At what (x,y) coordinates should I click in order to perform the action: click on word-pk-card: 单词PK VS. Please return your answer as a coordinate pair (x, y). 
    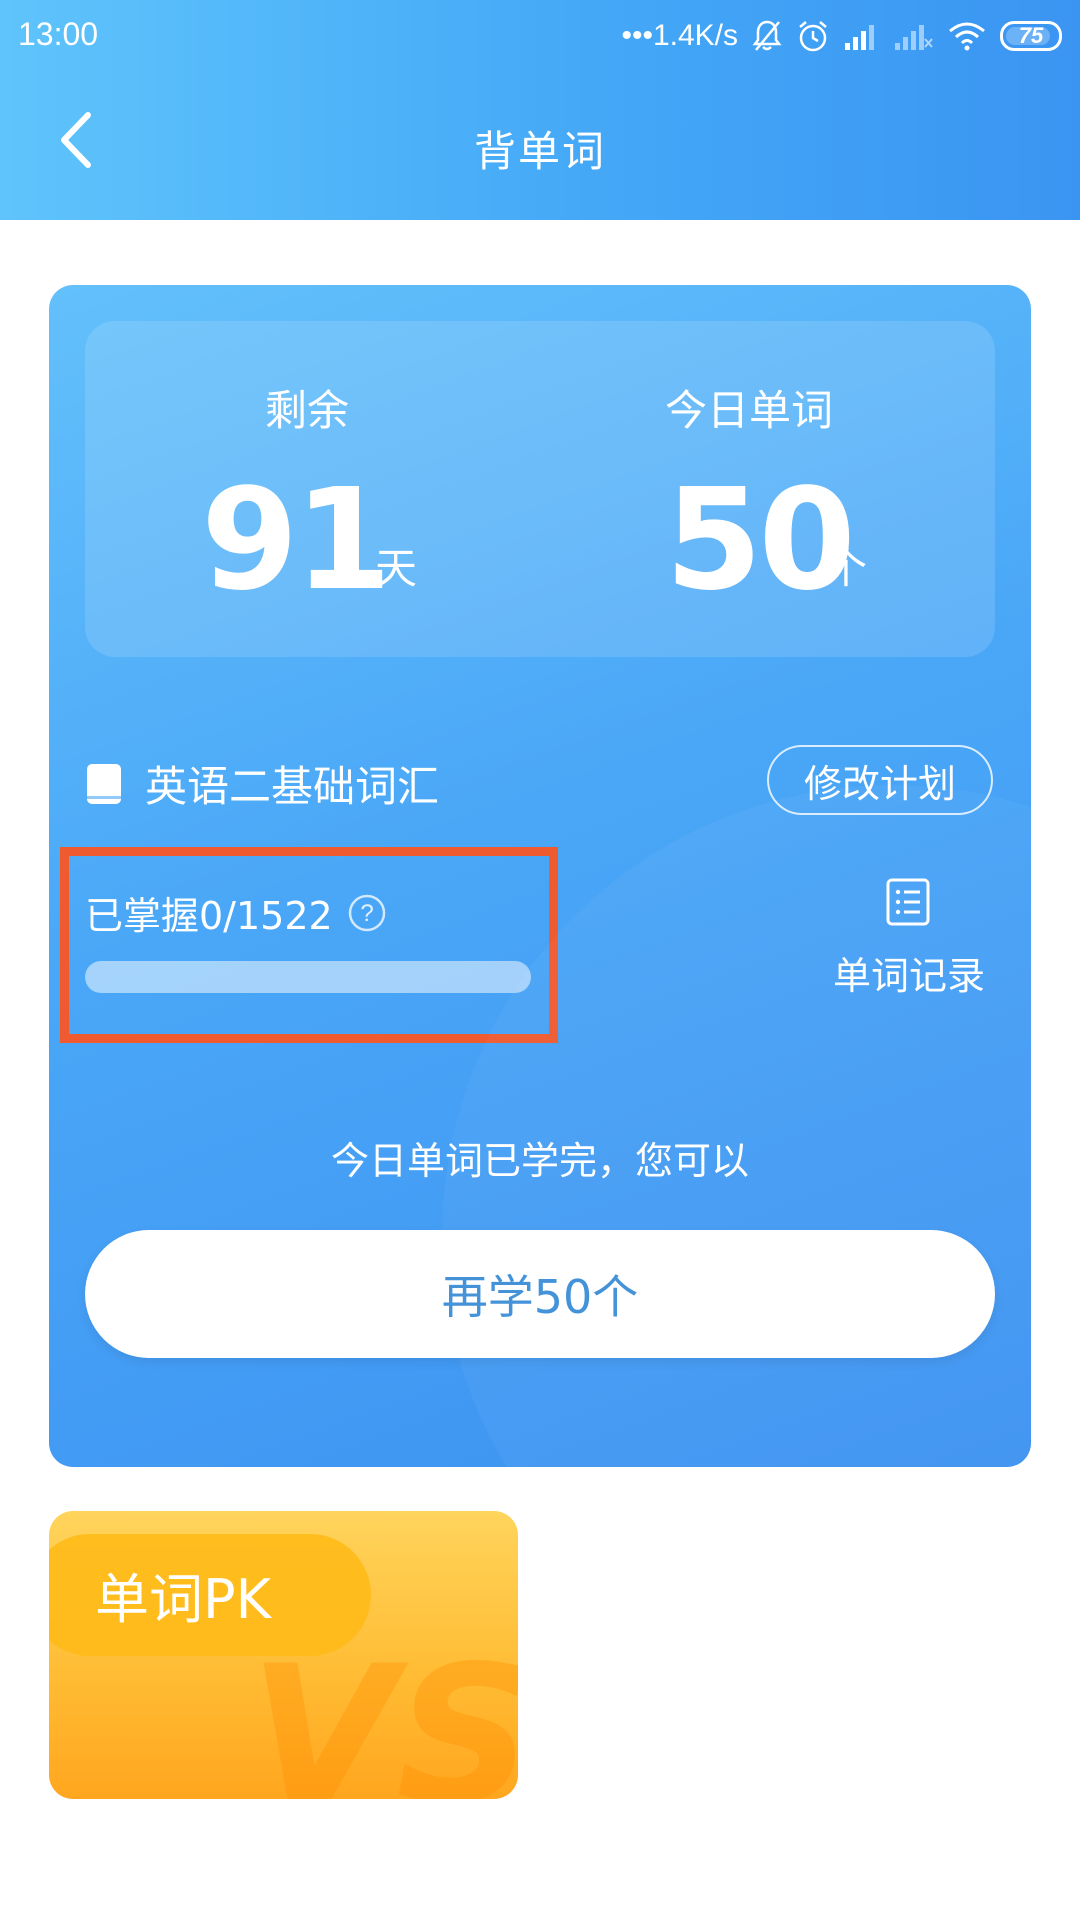
    Looking at the image, I should click on (283, 1655).